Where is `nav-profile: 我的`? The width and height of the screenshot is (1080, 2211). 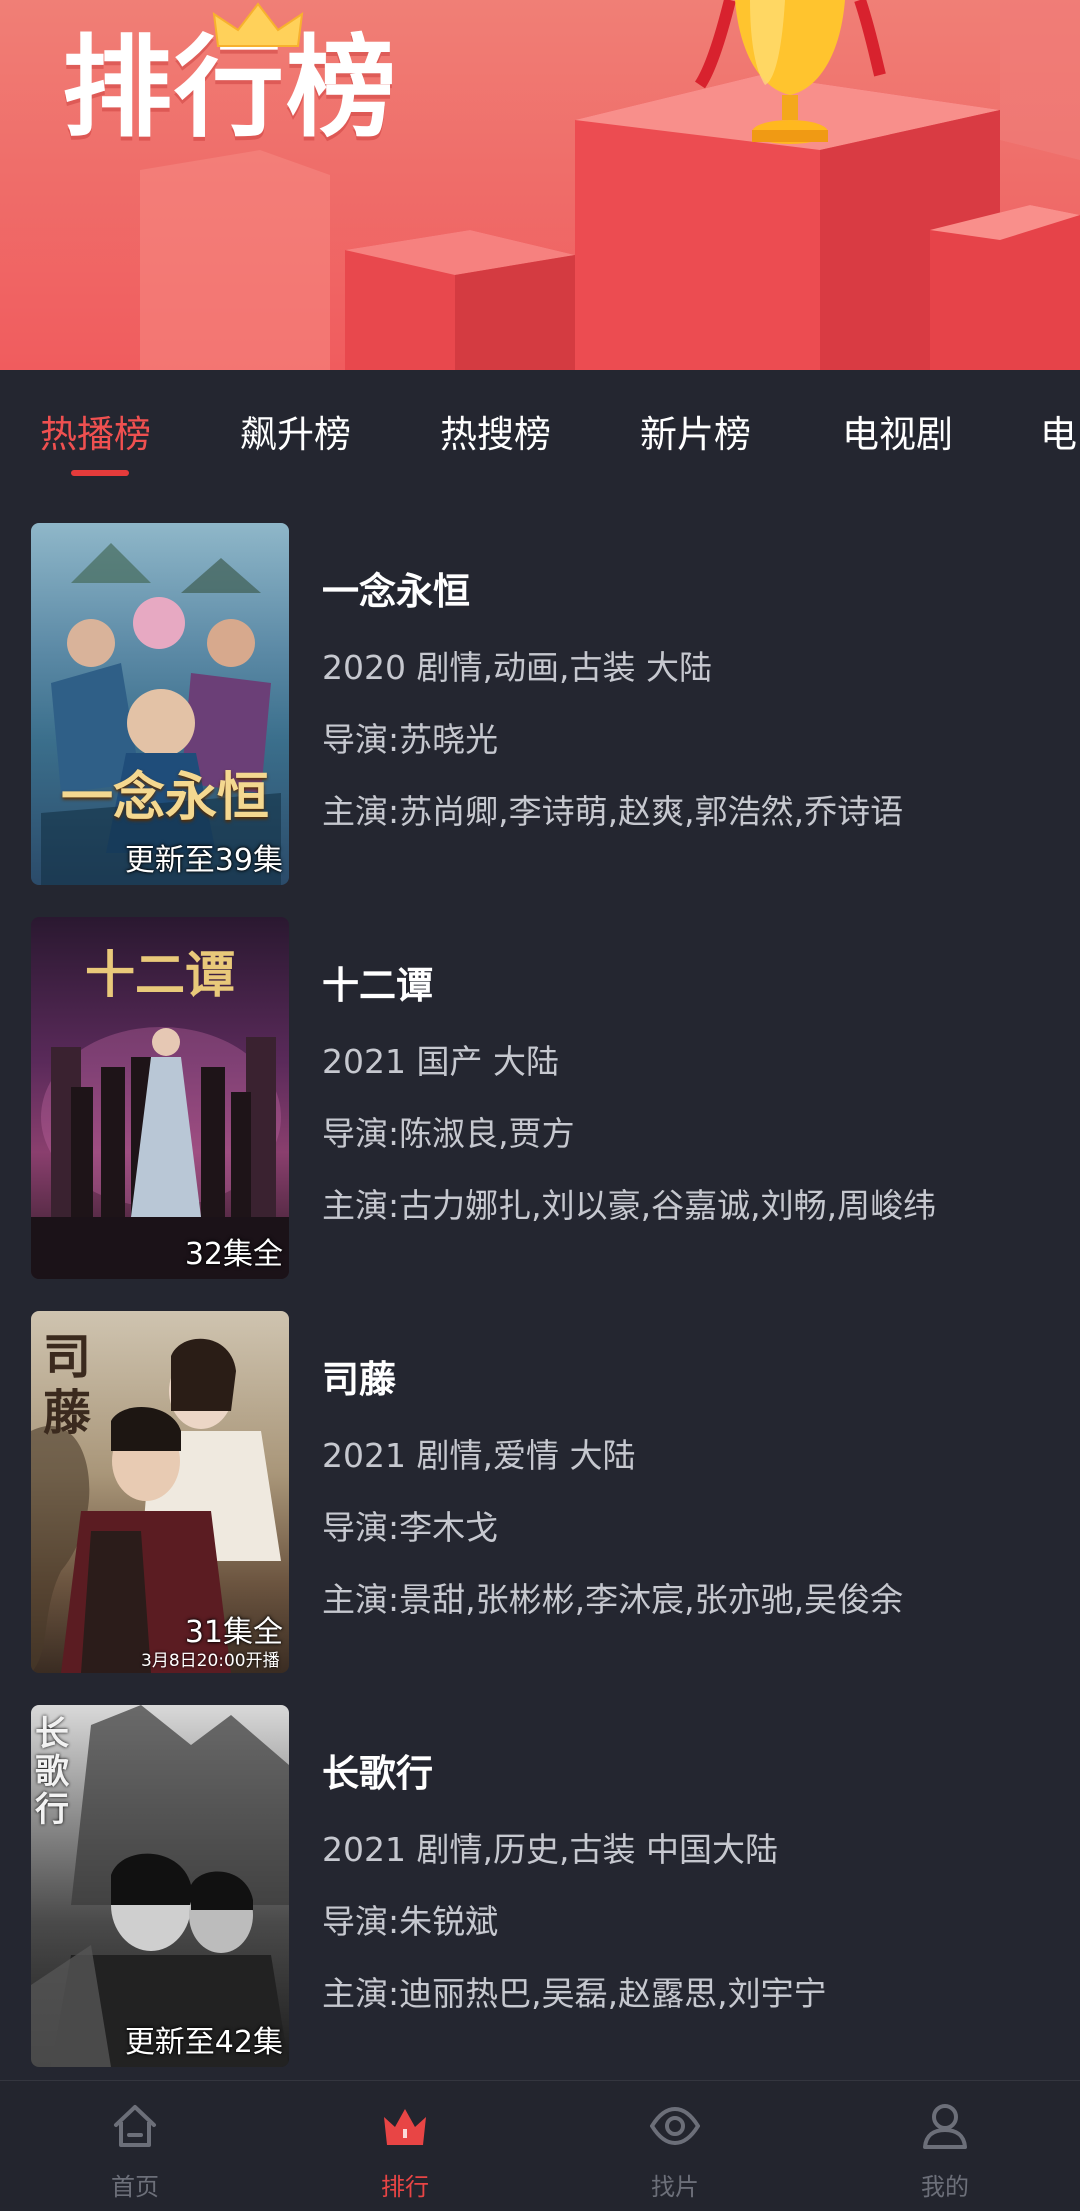 nav-profile: 我的 is located at coordinates (945, 2146).